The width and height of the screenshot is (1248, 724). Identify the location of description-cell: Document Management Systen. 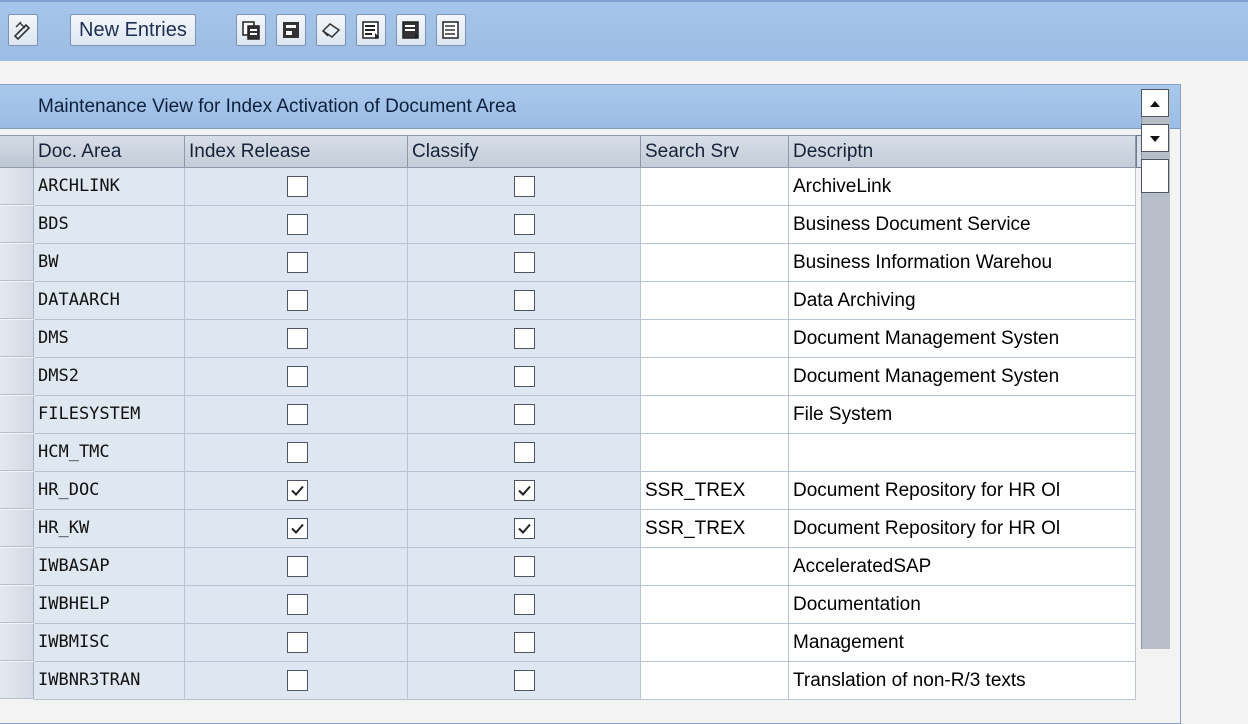
(962, 377).